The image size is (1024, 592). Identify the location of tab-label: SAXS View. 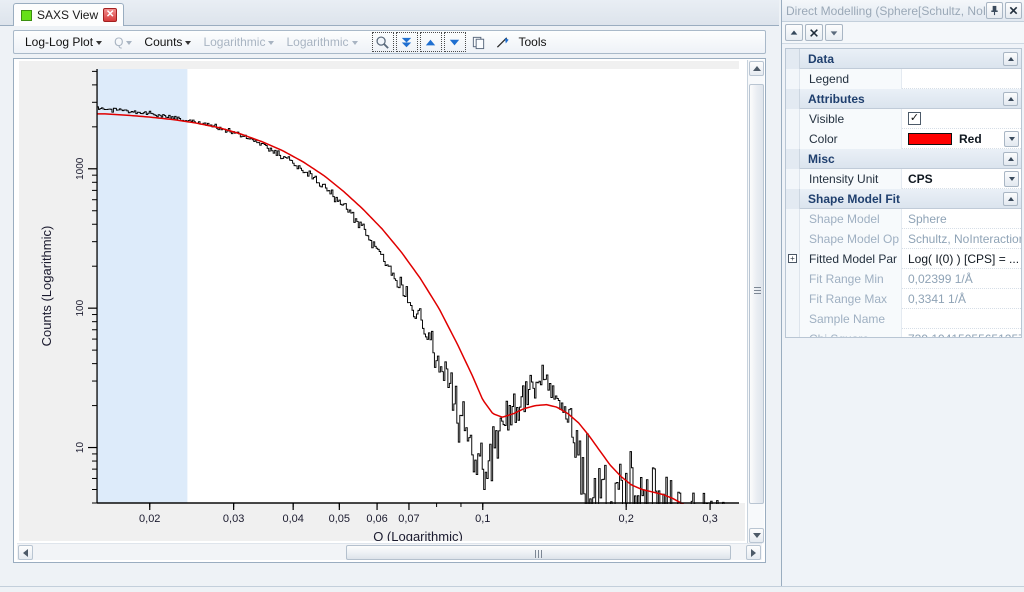
(68, 15).